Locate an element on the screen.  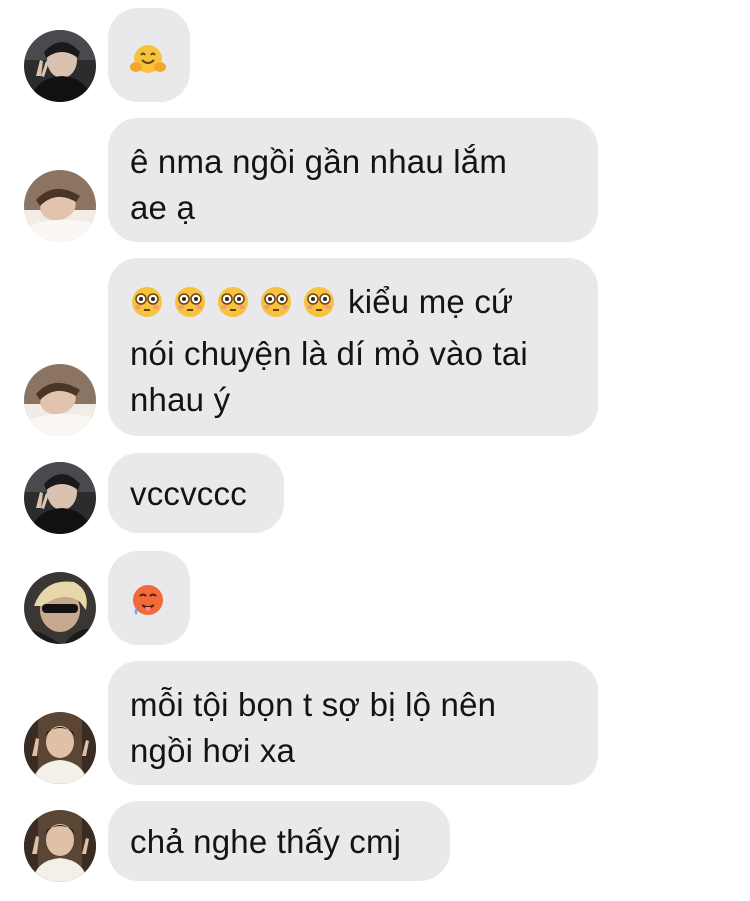
message-bubble: mỗi tội bọn t sợ bị lộ nên ngồi hơi xa is located at coordinates (353, 723).